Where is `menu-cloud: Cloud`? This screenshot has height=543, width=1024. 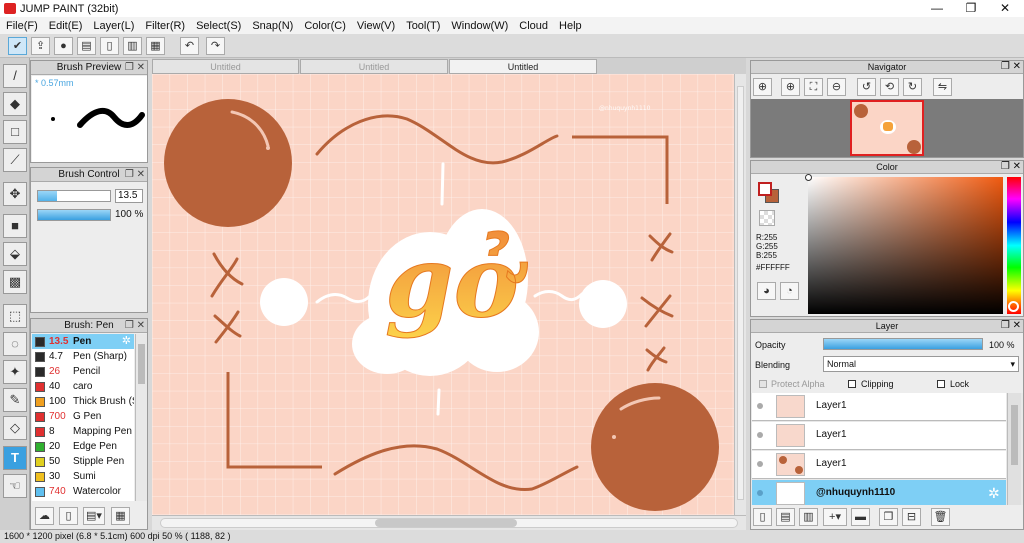 menu-cloud: Cloud is located at coordinates (533, 26).